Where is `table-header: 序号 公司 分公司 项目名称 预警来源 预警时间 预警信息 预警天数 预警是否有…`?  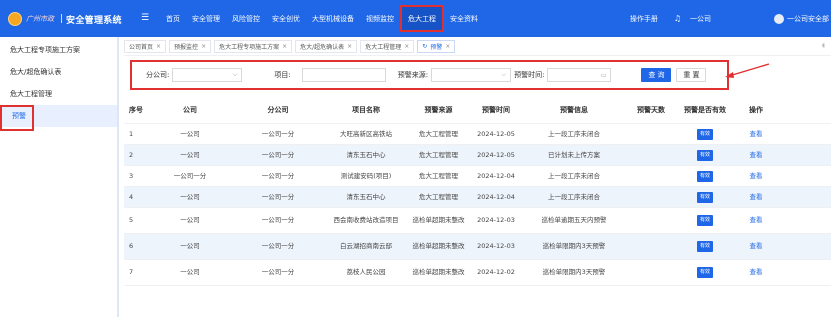
table-header: 序号 公司 分公司 项目名称 预警来源 预警时间 预警信息 预警天数 预警是否有… is located at coordinates (477, 111).